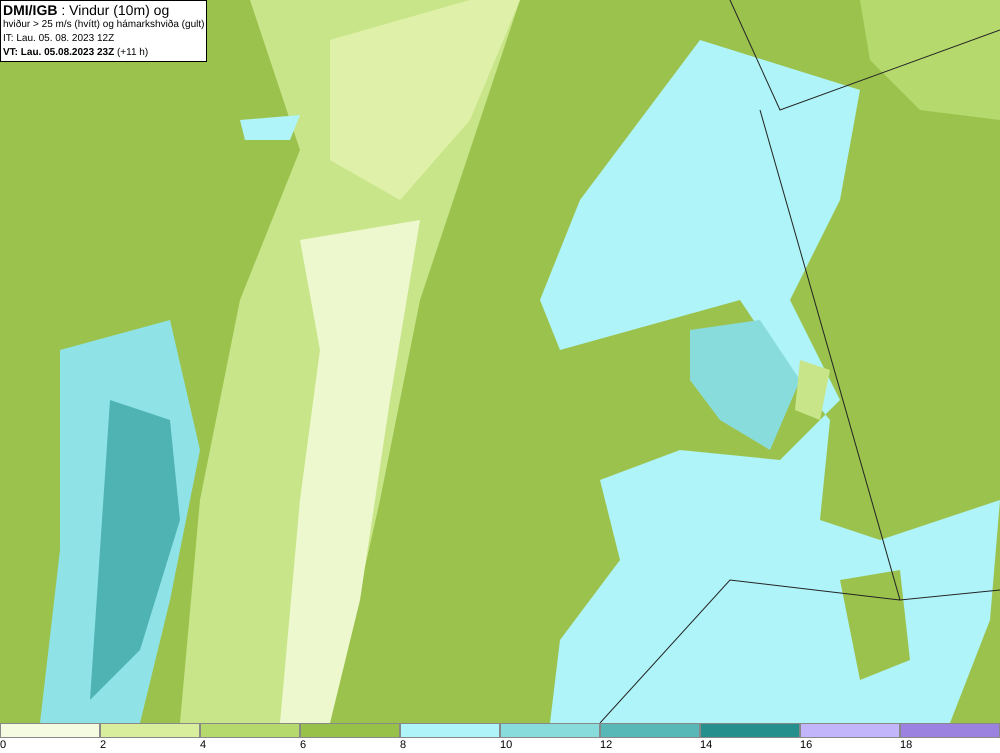 Image resolution: width=1000 pixels, height=753 pixels. I want to click on legend-tick-label: 16, so click(806, 745).